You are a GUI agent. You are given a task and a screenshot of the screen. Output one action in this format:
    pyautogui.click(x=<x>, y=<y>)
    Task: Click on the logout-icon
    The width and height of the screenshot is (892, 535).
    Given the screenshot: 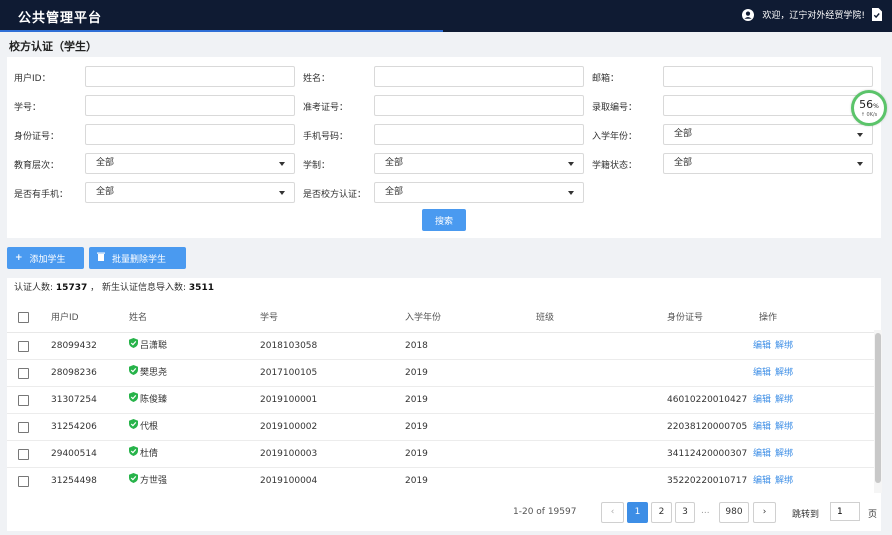 What is the action you would take?
    pyautogui.click(x=876, y=14)
    